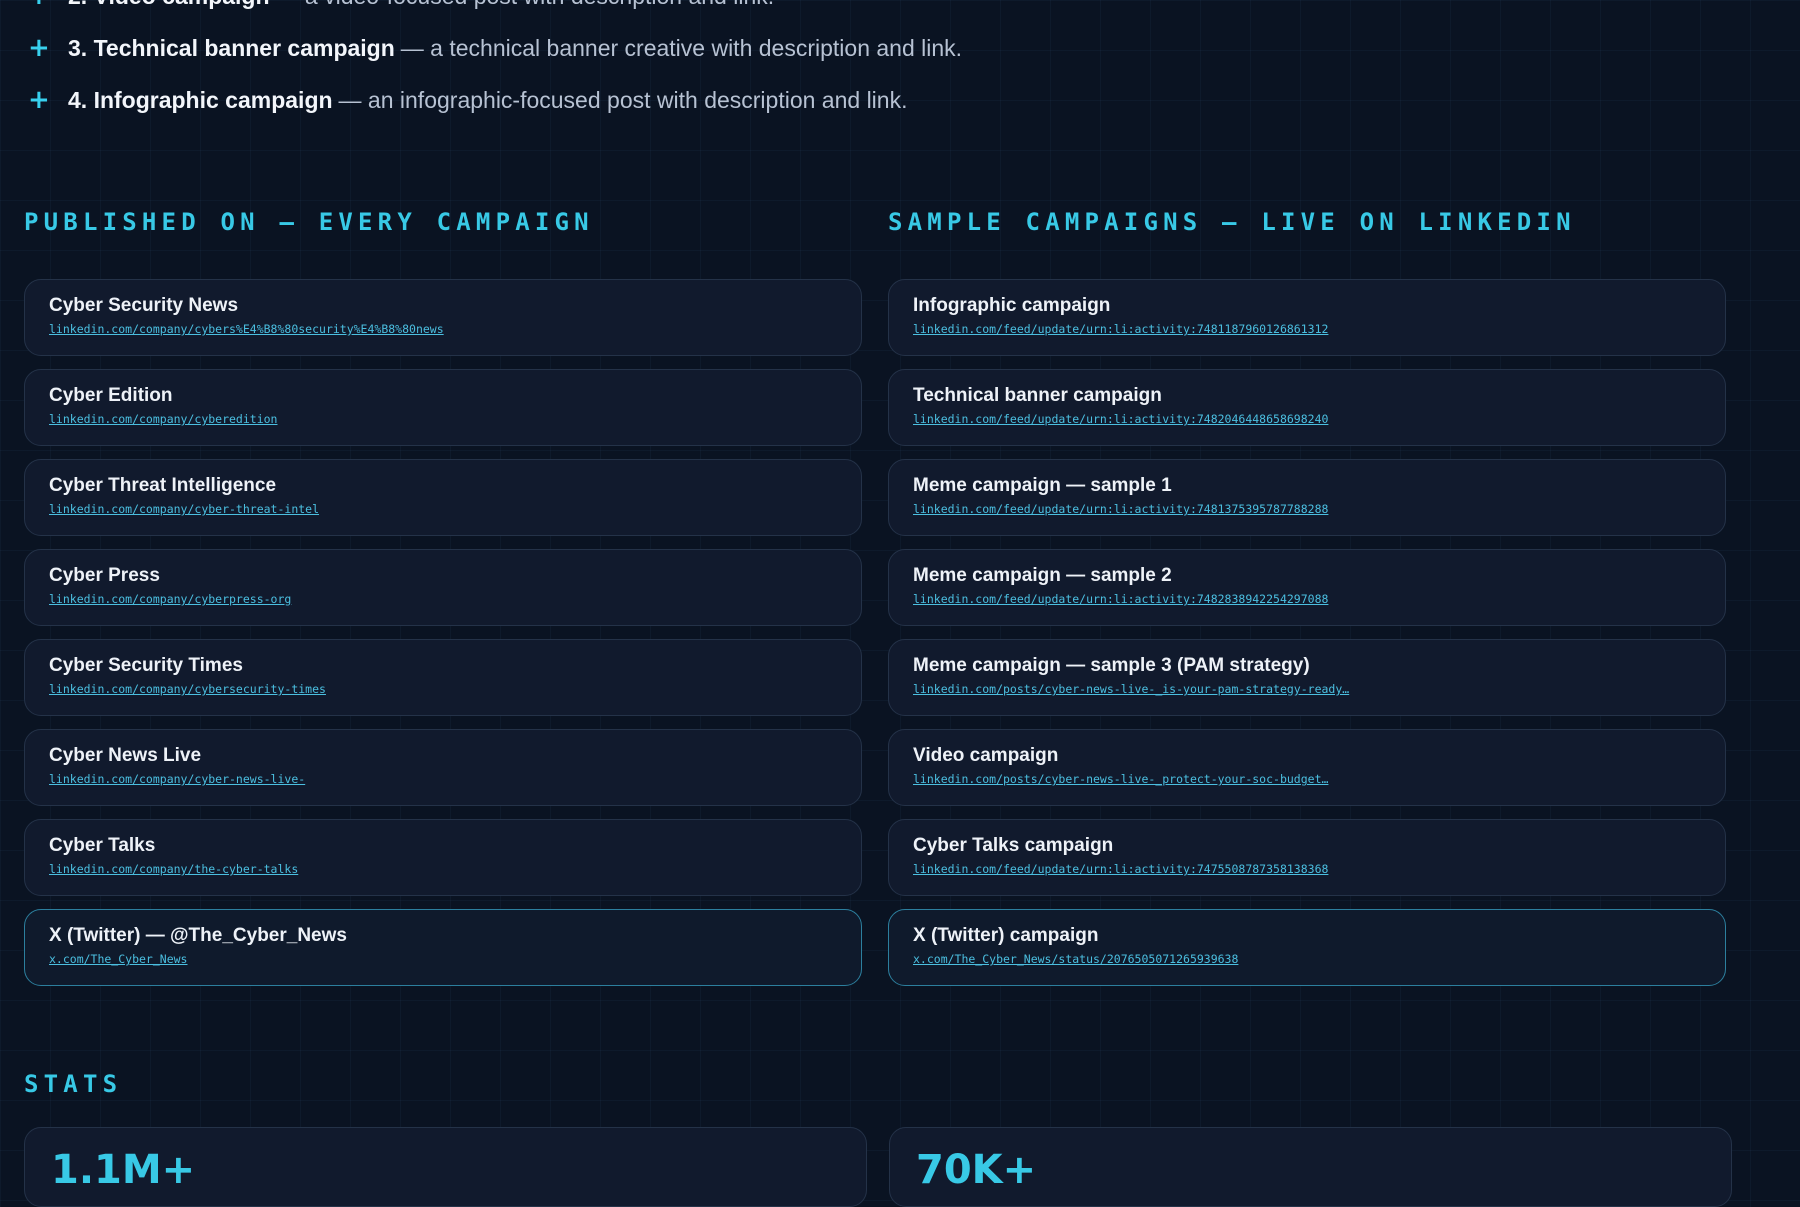  What do you see at coordinates (976, 1170) in the screenshot?
I see `stat-value: 70K+` at bounding box center [976, 1170].